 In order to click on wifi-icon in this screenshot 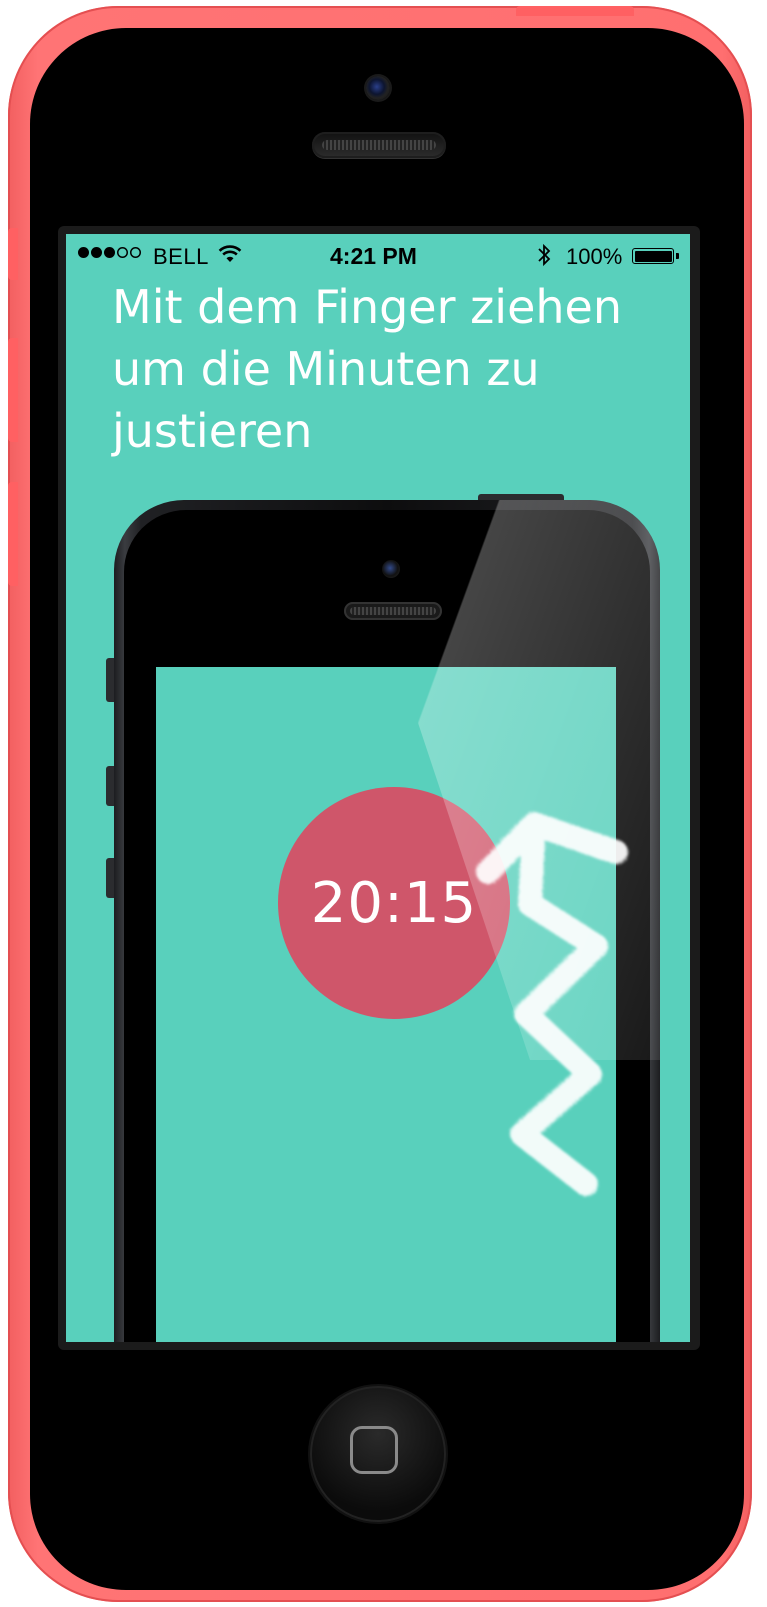, I will do `click(230, 257)`.